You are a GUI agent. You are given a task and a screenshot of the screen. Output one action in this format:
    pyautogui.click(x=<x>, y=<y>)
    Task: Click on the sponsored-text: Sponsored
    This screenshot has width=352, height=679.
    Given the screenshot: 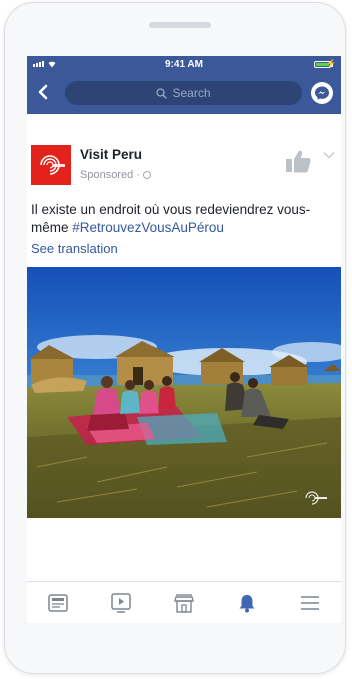 What is the action you would take?
    pyautogui.click(x=107, y=175)
    